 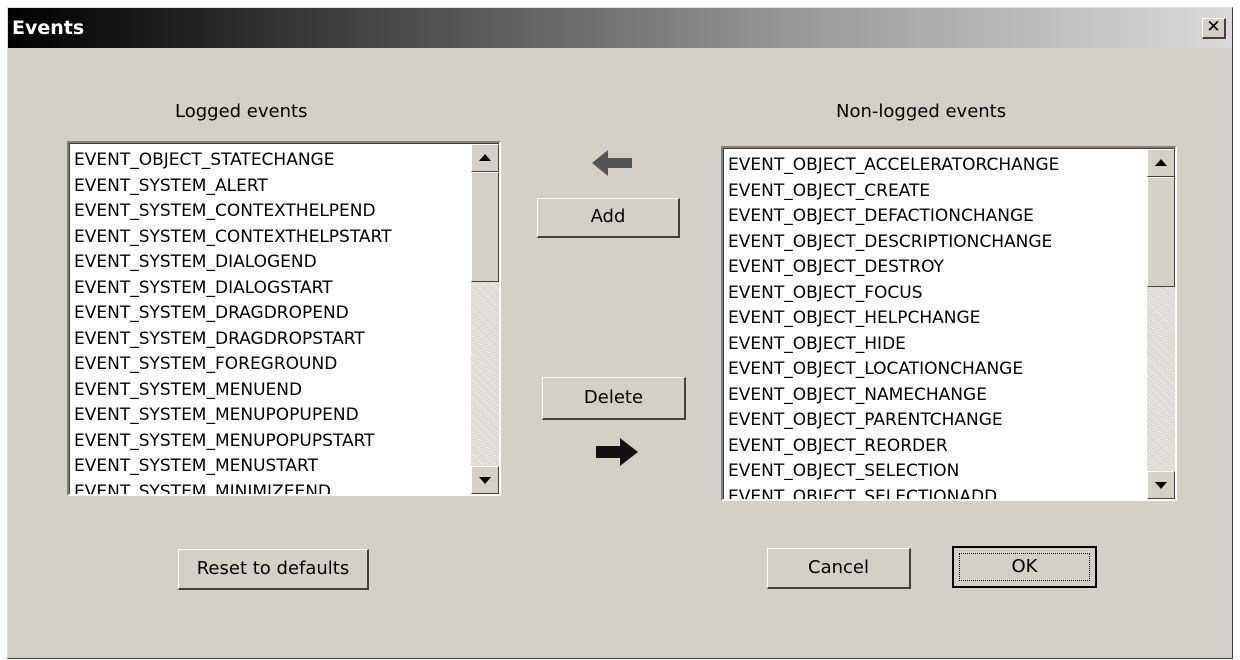 I want to click on list-item: EVENT_SYSTEM_CONTEXTHELPSTART, so click(x=271, y=238).